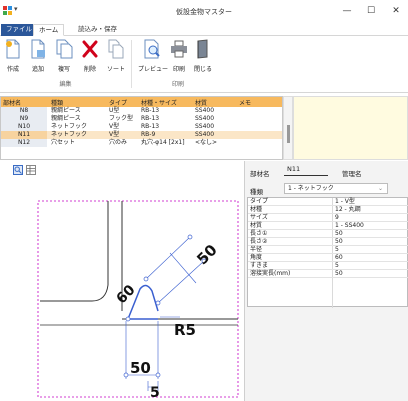 Image resolution: width=408 pixels, height=401 pixels. Describe the element at coordinates (204, 11) in the screenshot. I see `title-bar: ▾ 仮設金物マスター — ☐ ✕` at that location.